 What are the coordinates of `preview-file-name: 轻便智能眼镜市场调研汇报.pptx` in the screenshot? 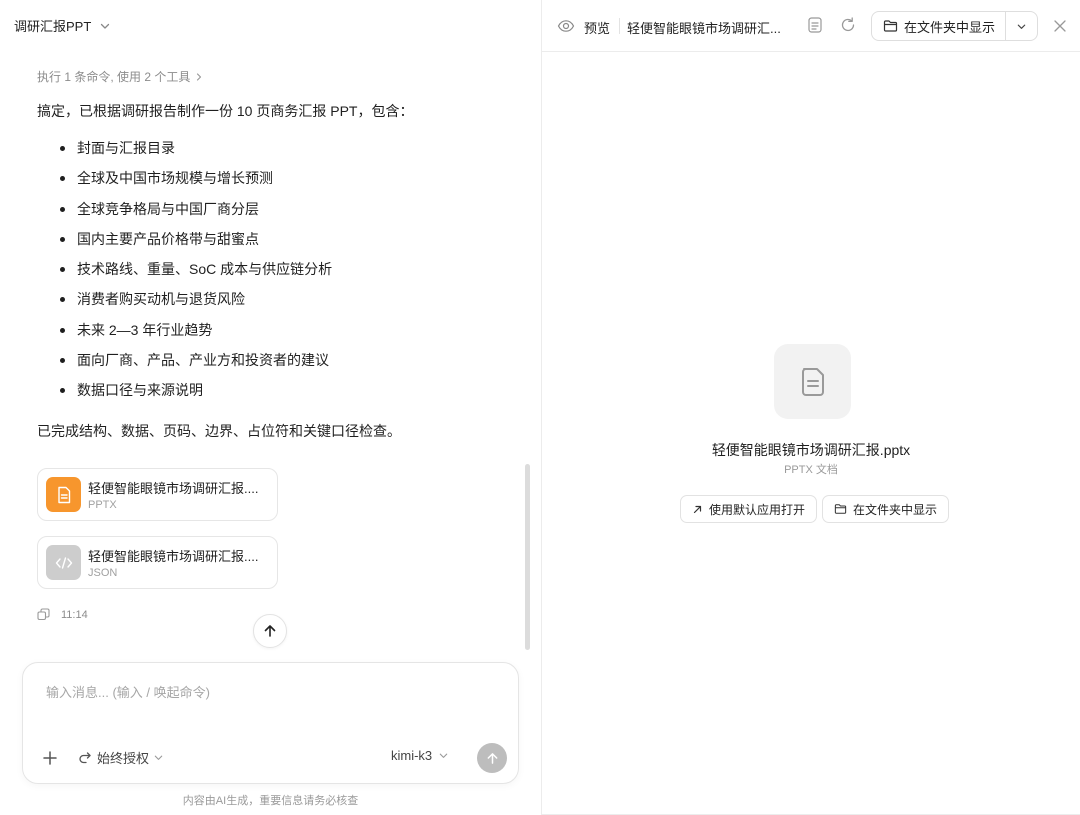 It's located at (811, 450).